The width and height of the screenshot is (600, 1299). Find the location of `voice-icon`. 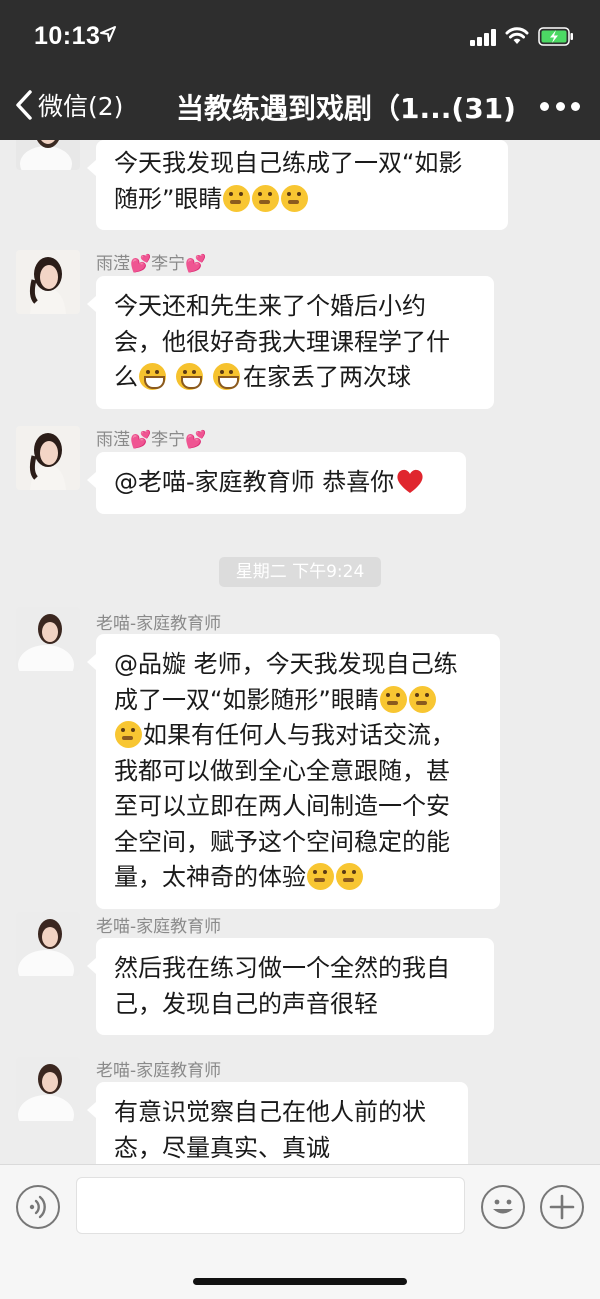

voice-icon is located at coordinates (37, 1207).